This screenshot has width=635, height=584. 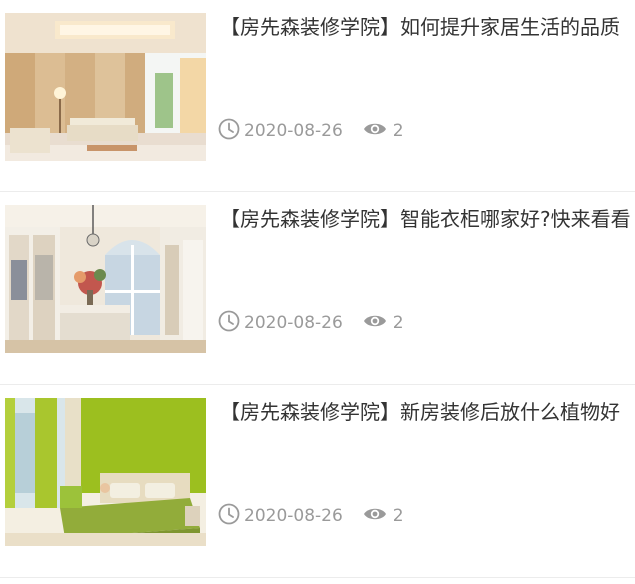 I want to click on walk-in-closet-image, so click(x=105, y=279).